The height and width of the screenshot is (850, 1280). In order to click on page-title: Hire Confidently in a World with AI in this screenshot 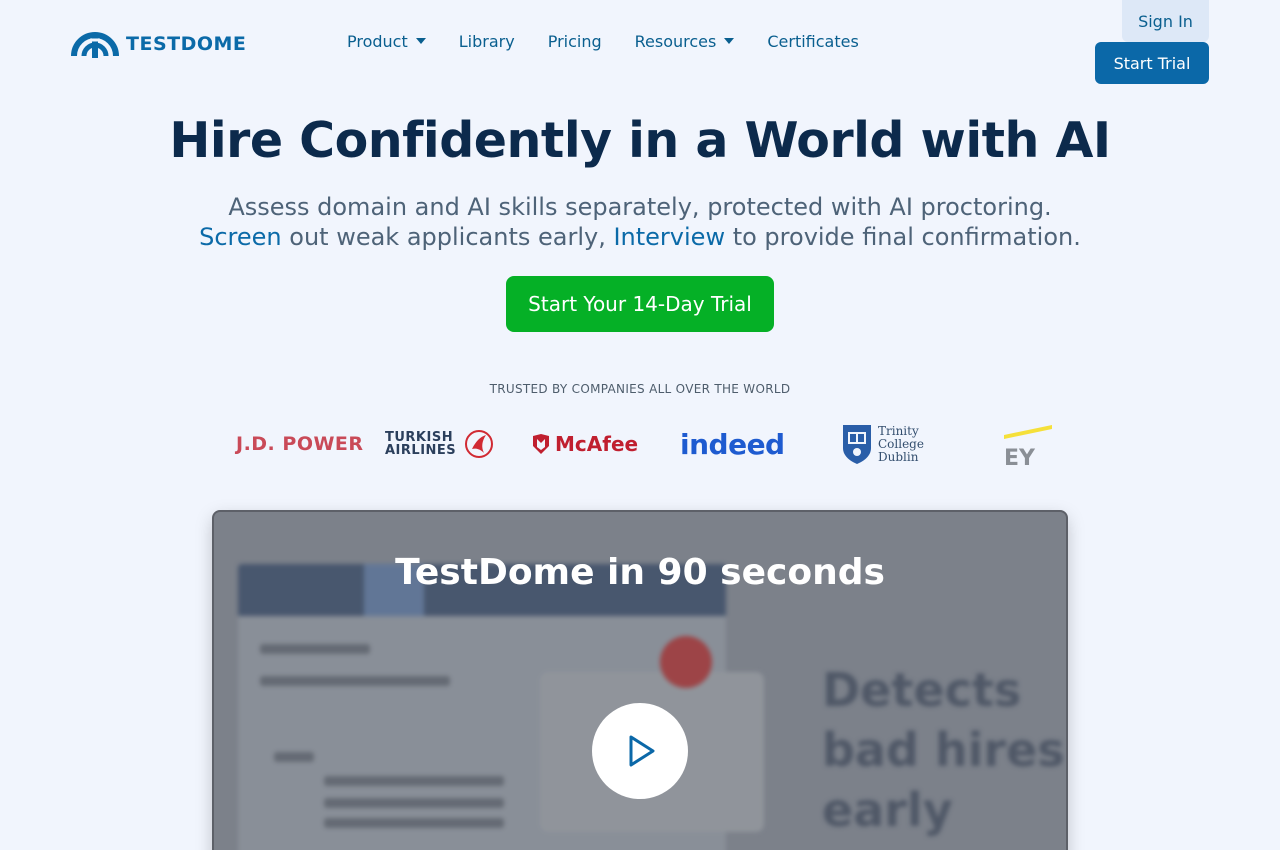, I will do `click(640, 140)`.